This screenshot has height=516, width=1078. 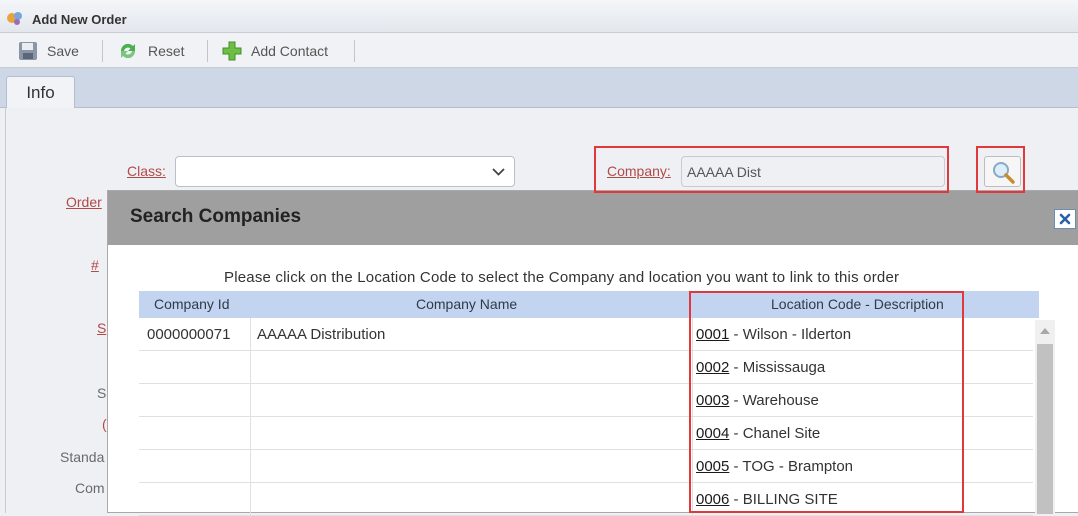 What do you see at coordinates (195, 334) in the screenshot?
I see `company-id-cell: 0000000071` at bounding box center [195, 334].